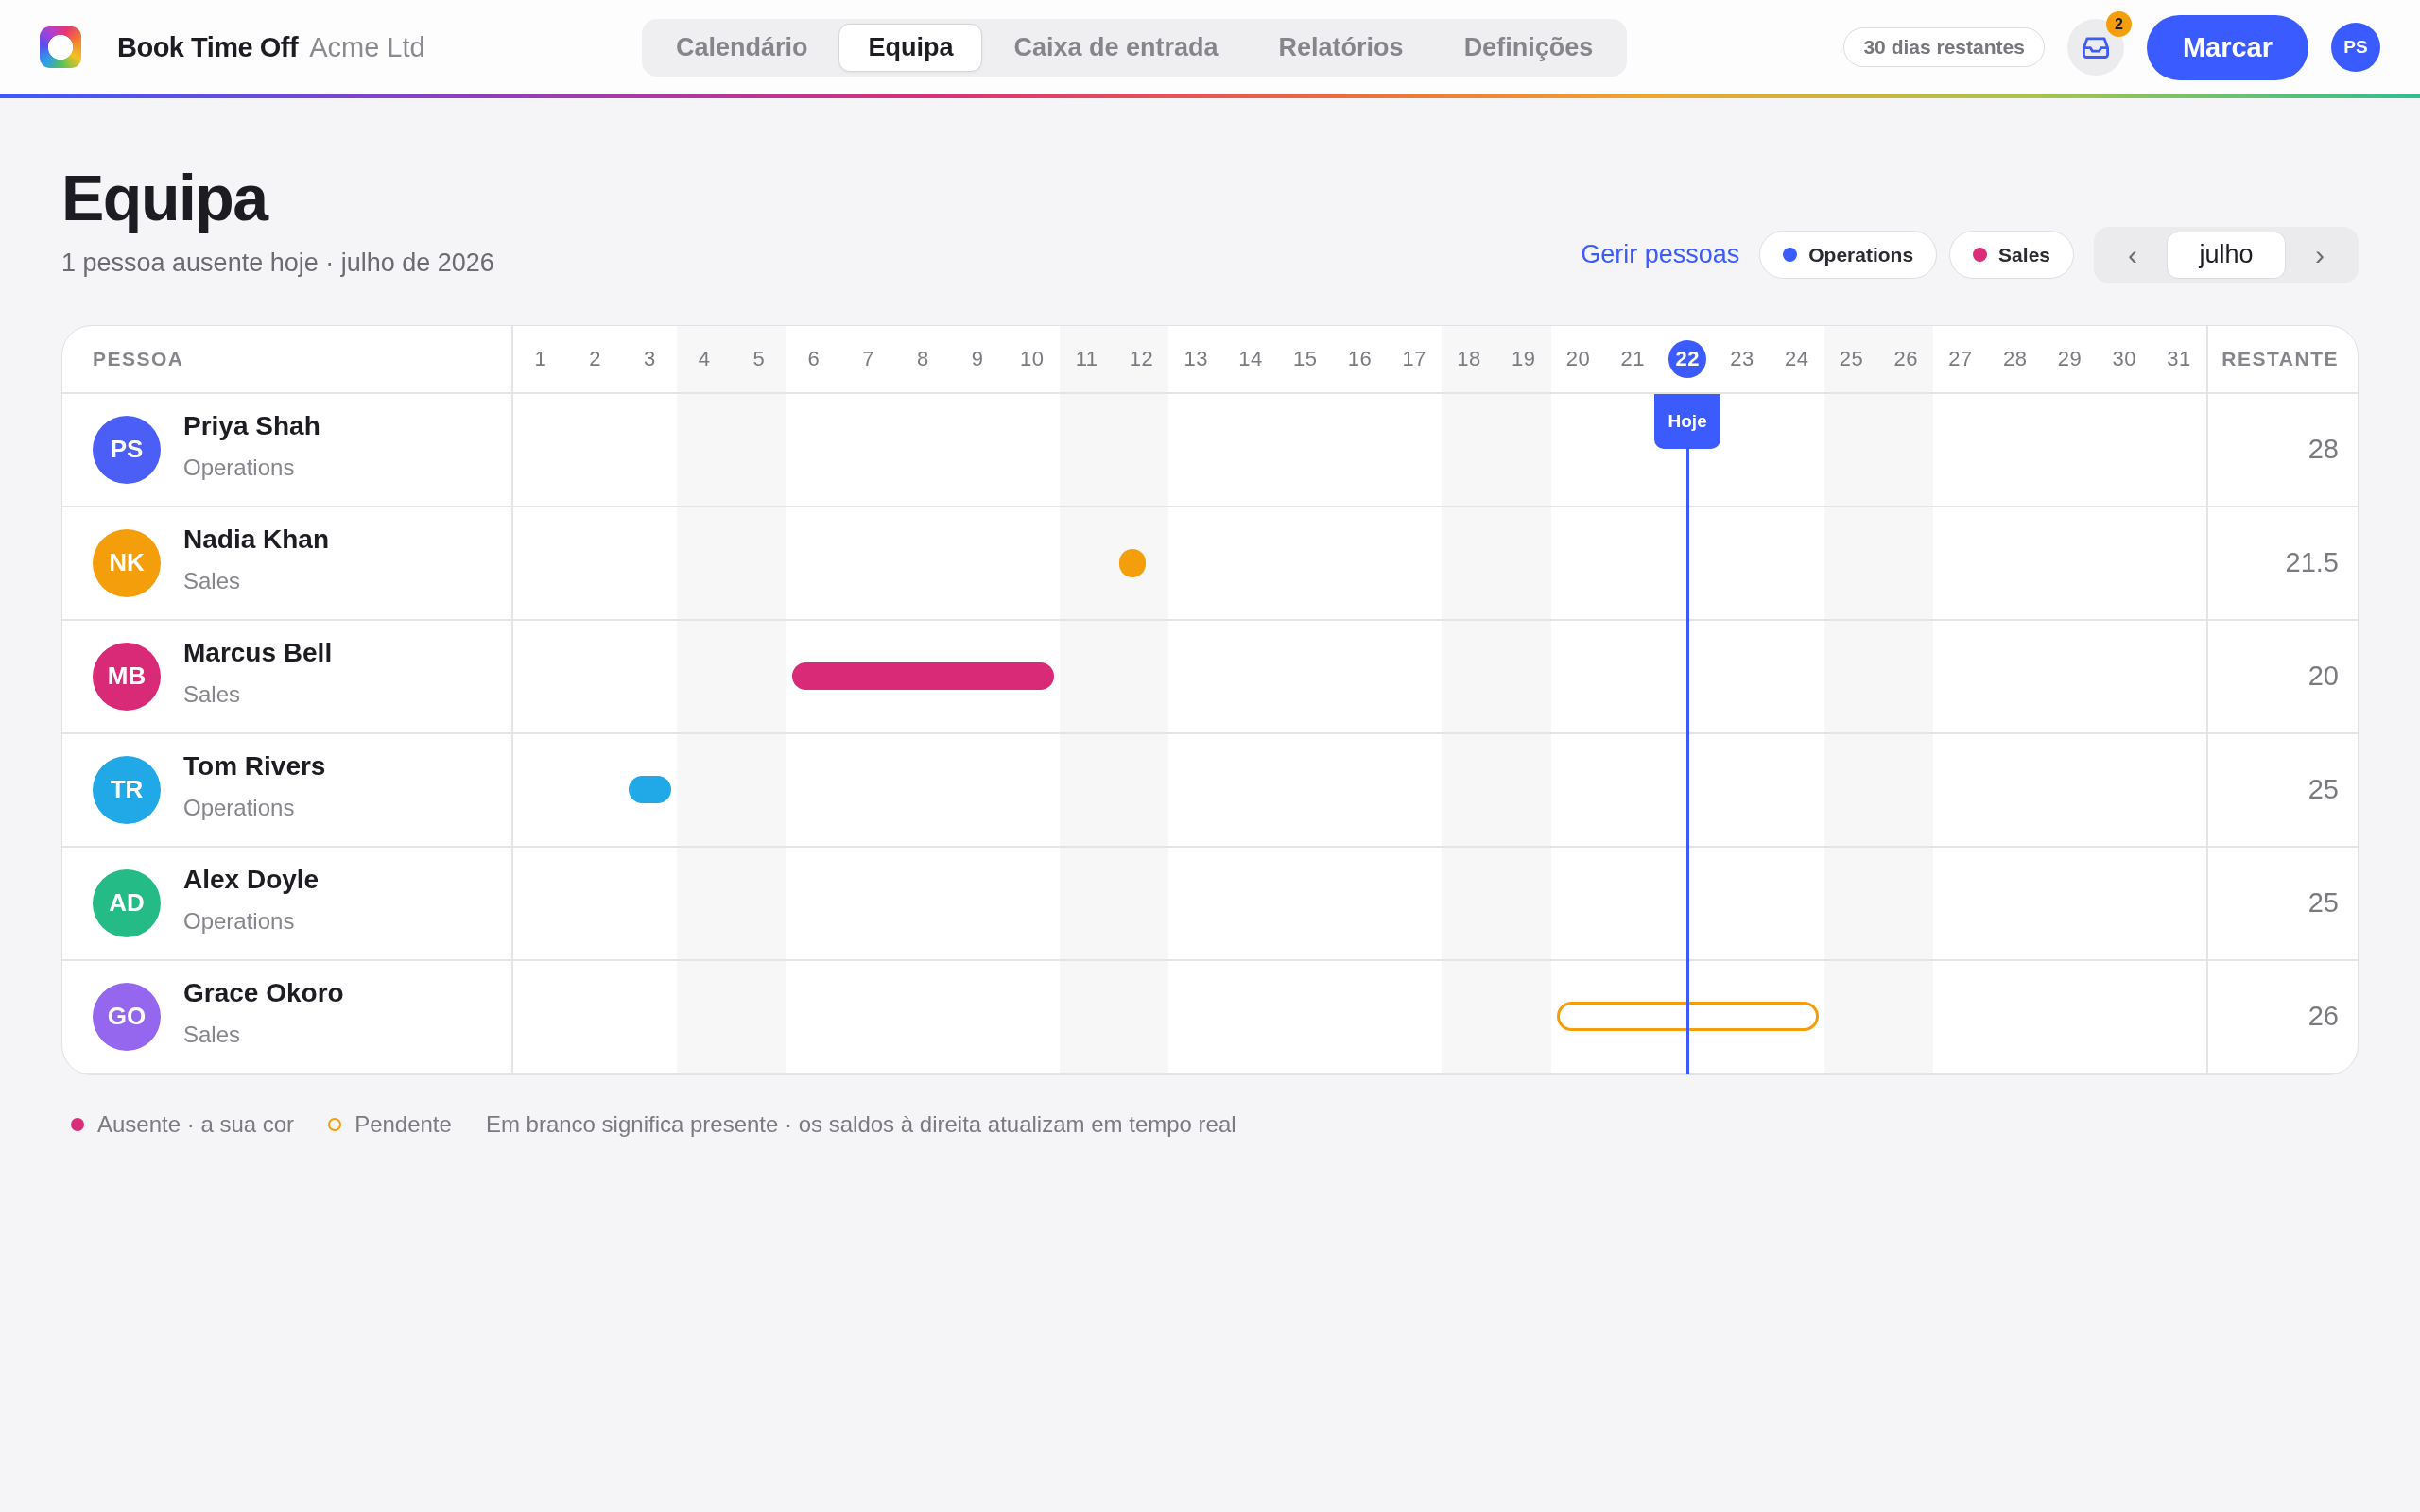  What do you see at coordinates (2280, 358) in the screenshot?
I see `column-header: RESTANTE` at bounding box center [2280, 358].